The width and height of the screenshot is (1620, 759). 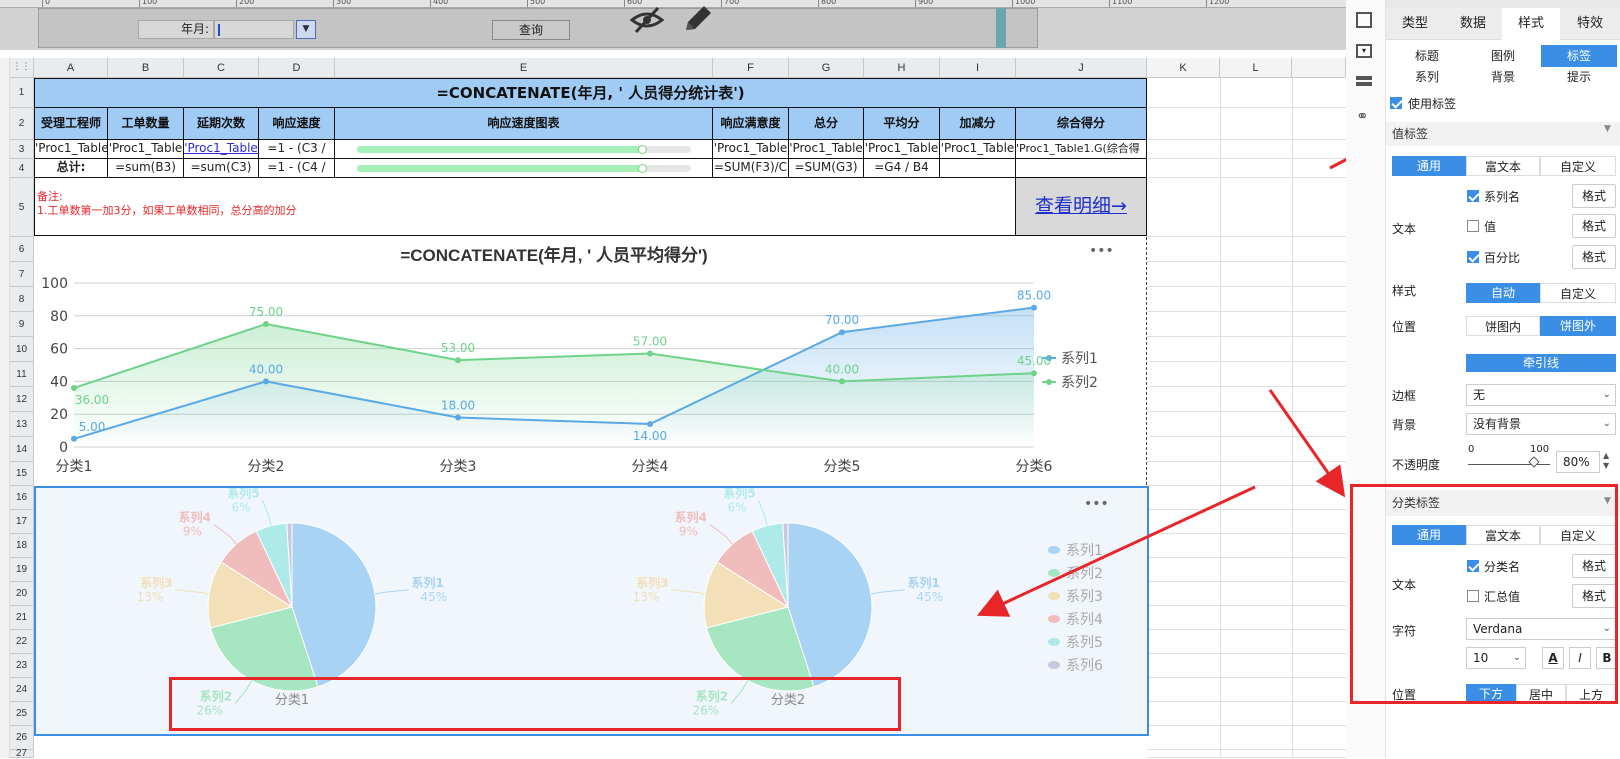 I want to click on cell-h3: 'Proc1_Table, so click(x=902, y=149).